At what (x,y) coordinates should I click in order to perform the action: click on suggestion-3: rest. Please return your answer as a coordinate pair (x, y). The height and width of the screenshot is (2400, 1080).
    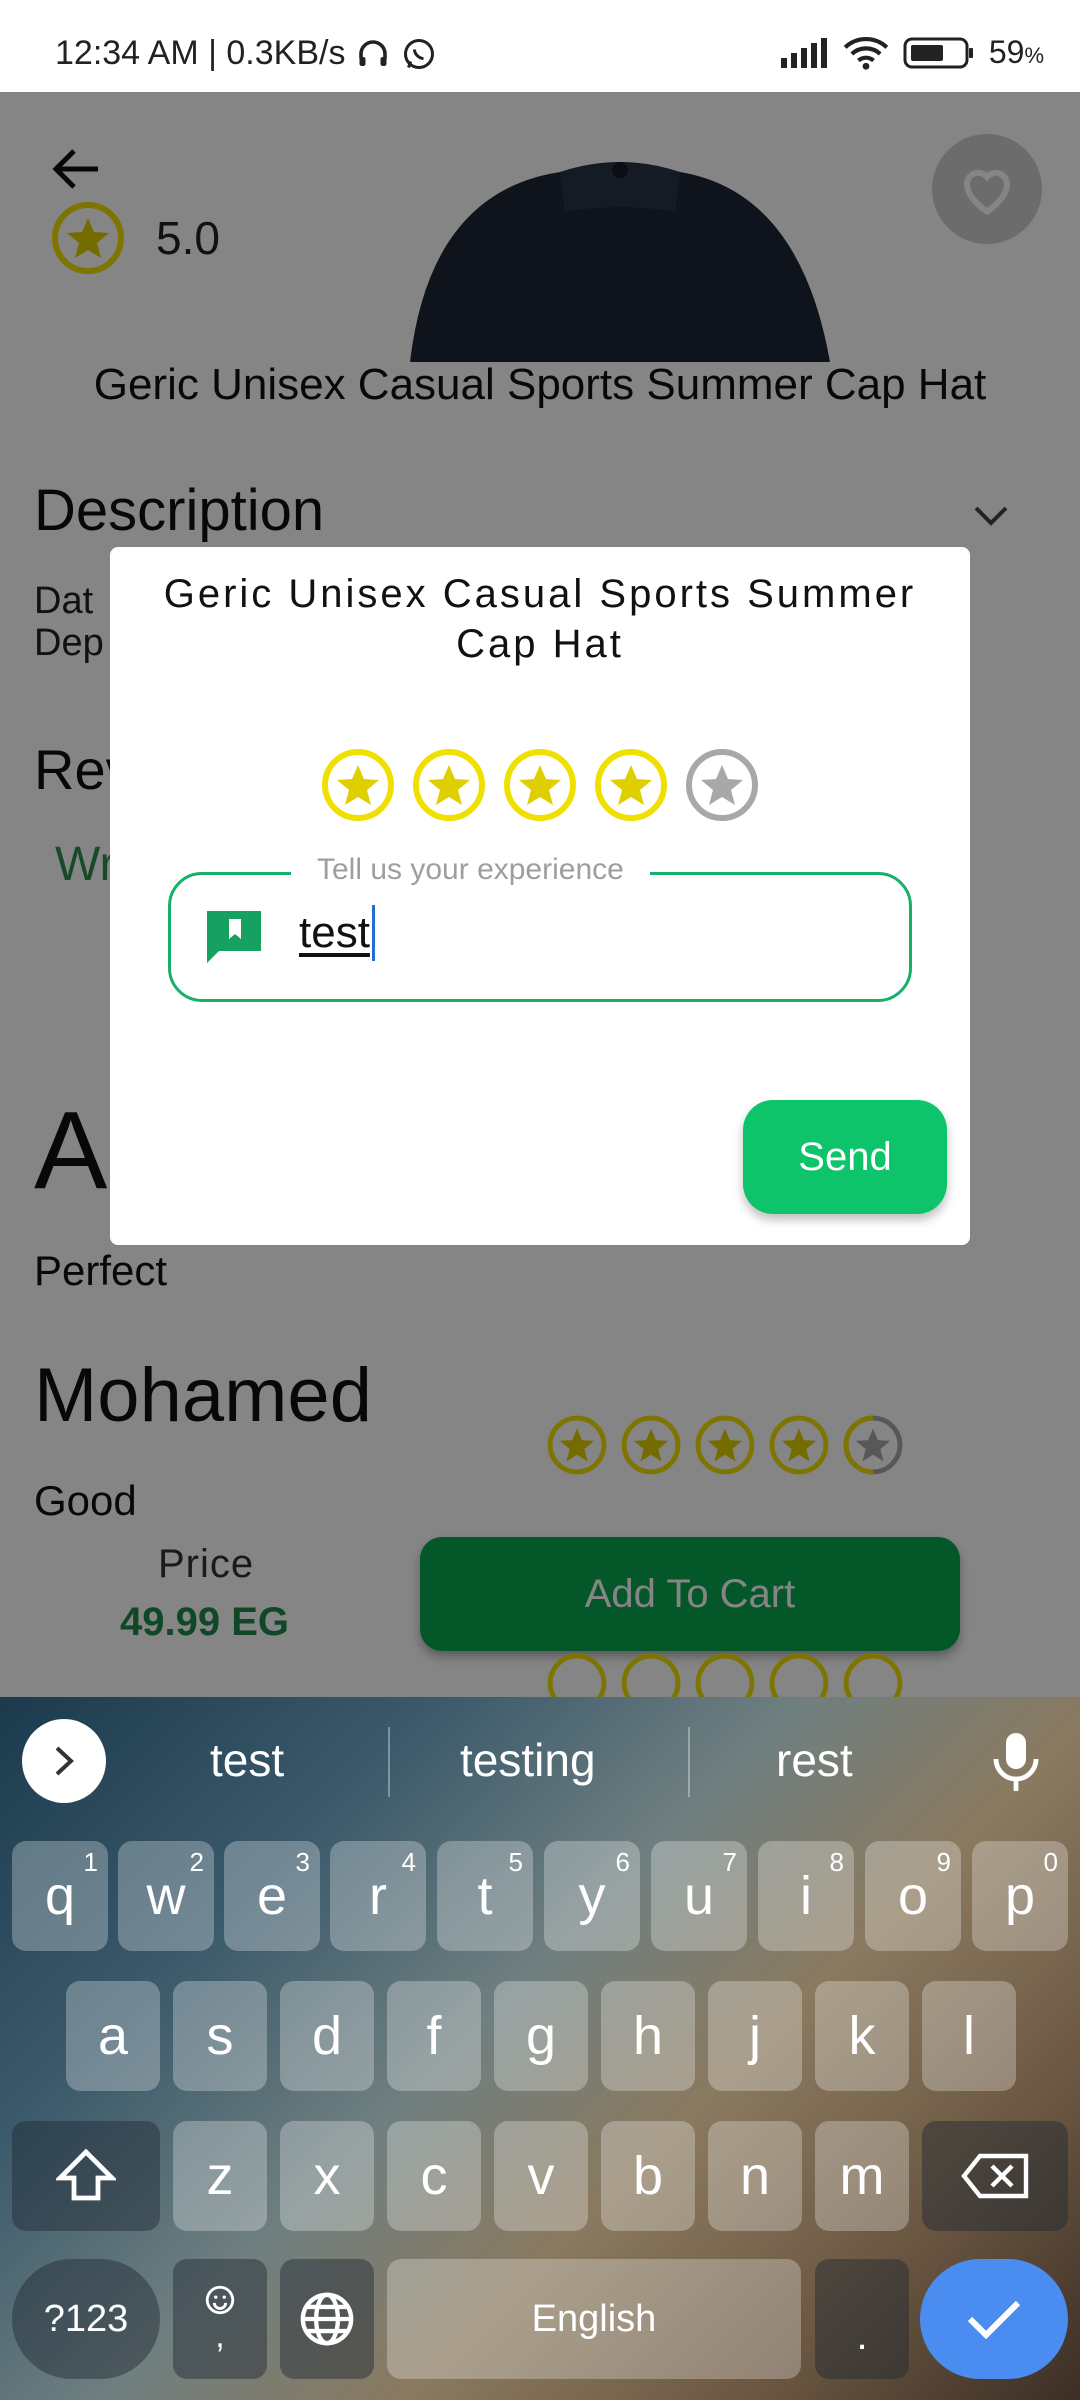
    Looking at the image, I should click on (814, 1760).